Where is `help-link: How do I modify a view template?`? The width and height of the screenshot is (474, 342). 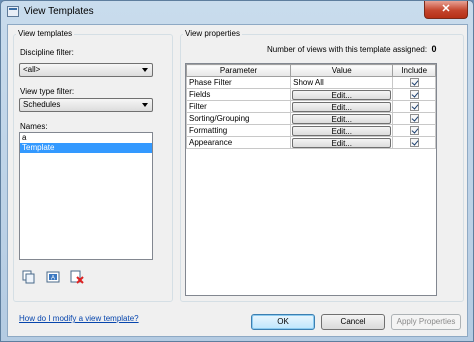
help-link: How do I modify a view template? is located at coordinates (79, 318).